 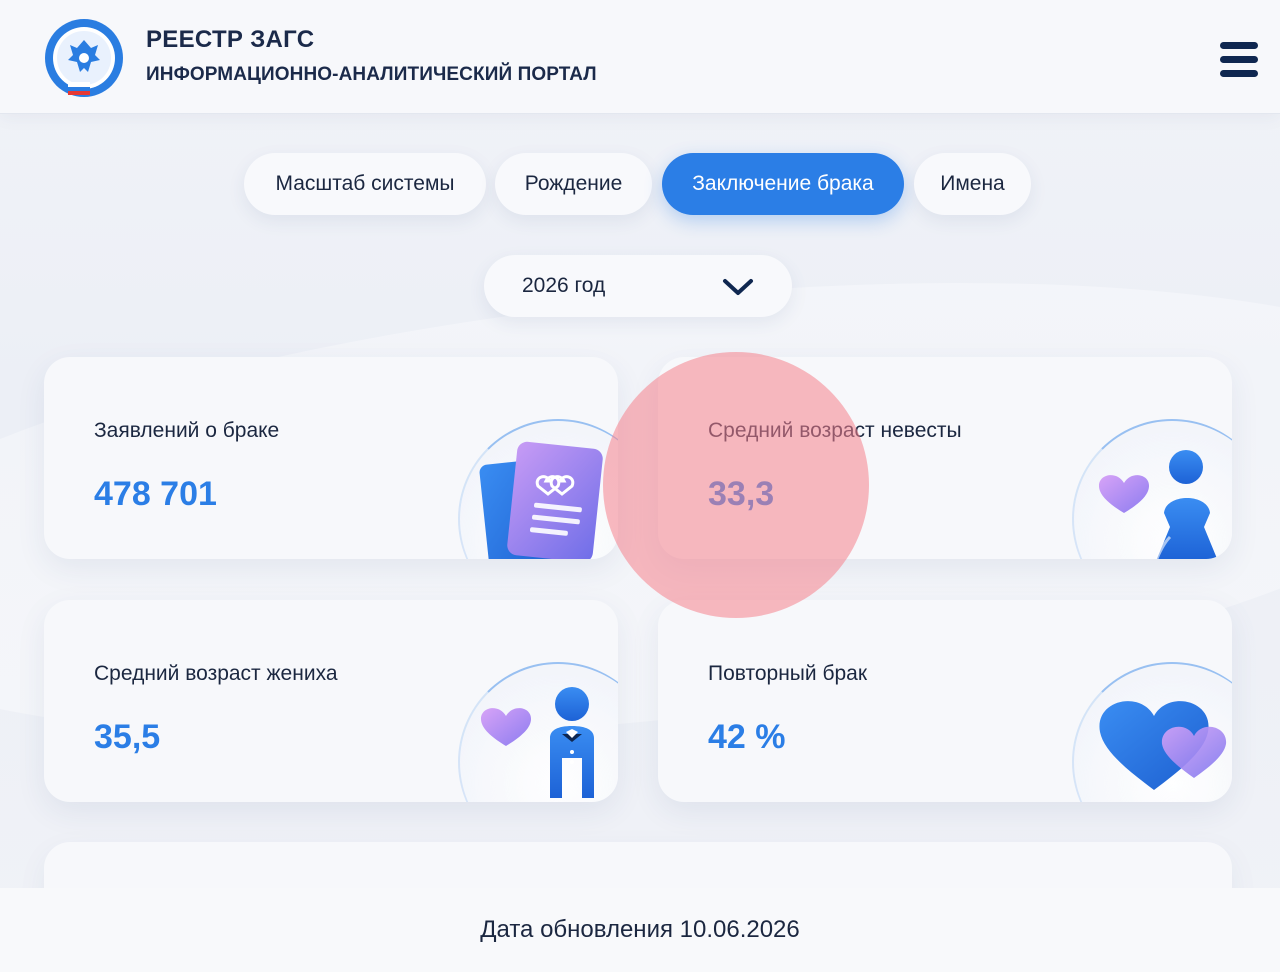 What do you see at coordinates (747, 737) in the screenshot?
I see `card-value: 42 %` at bounding box center [747, 737].